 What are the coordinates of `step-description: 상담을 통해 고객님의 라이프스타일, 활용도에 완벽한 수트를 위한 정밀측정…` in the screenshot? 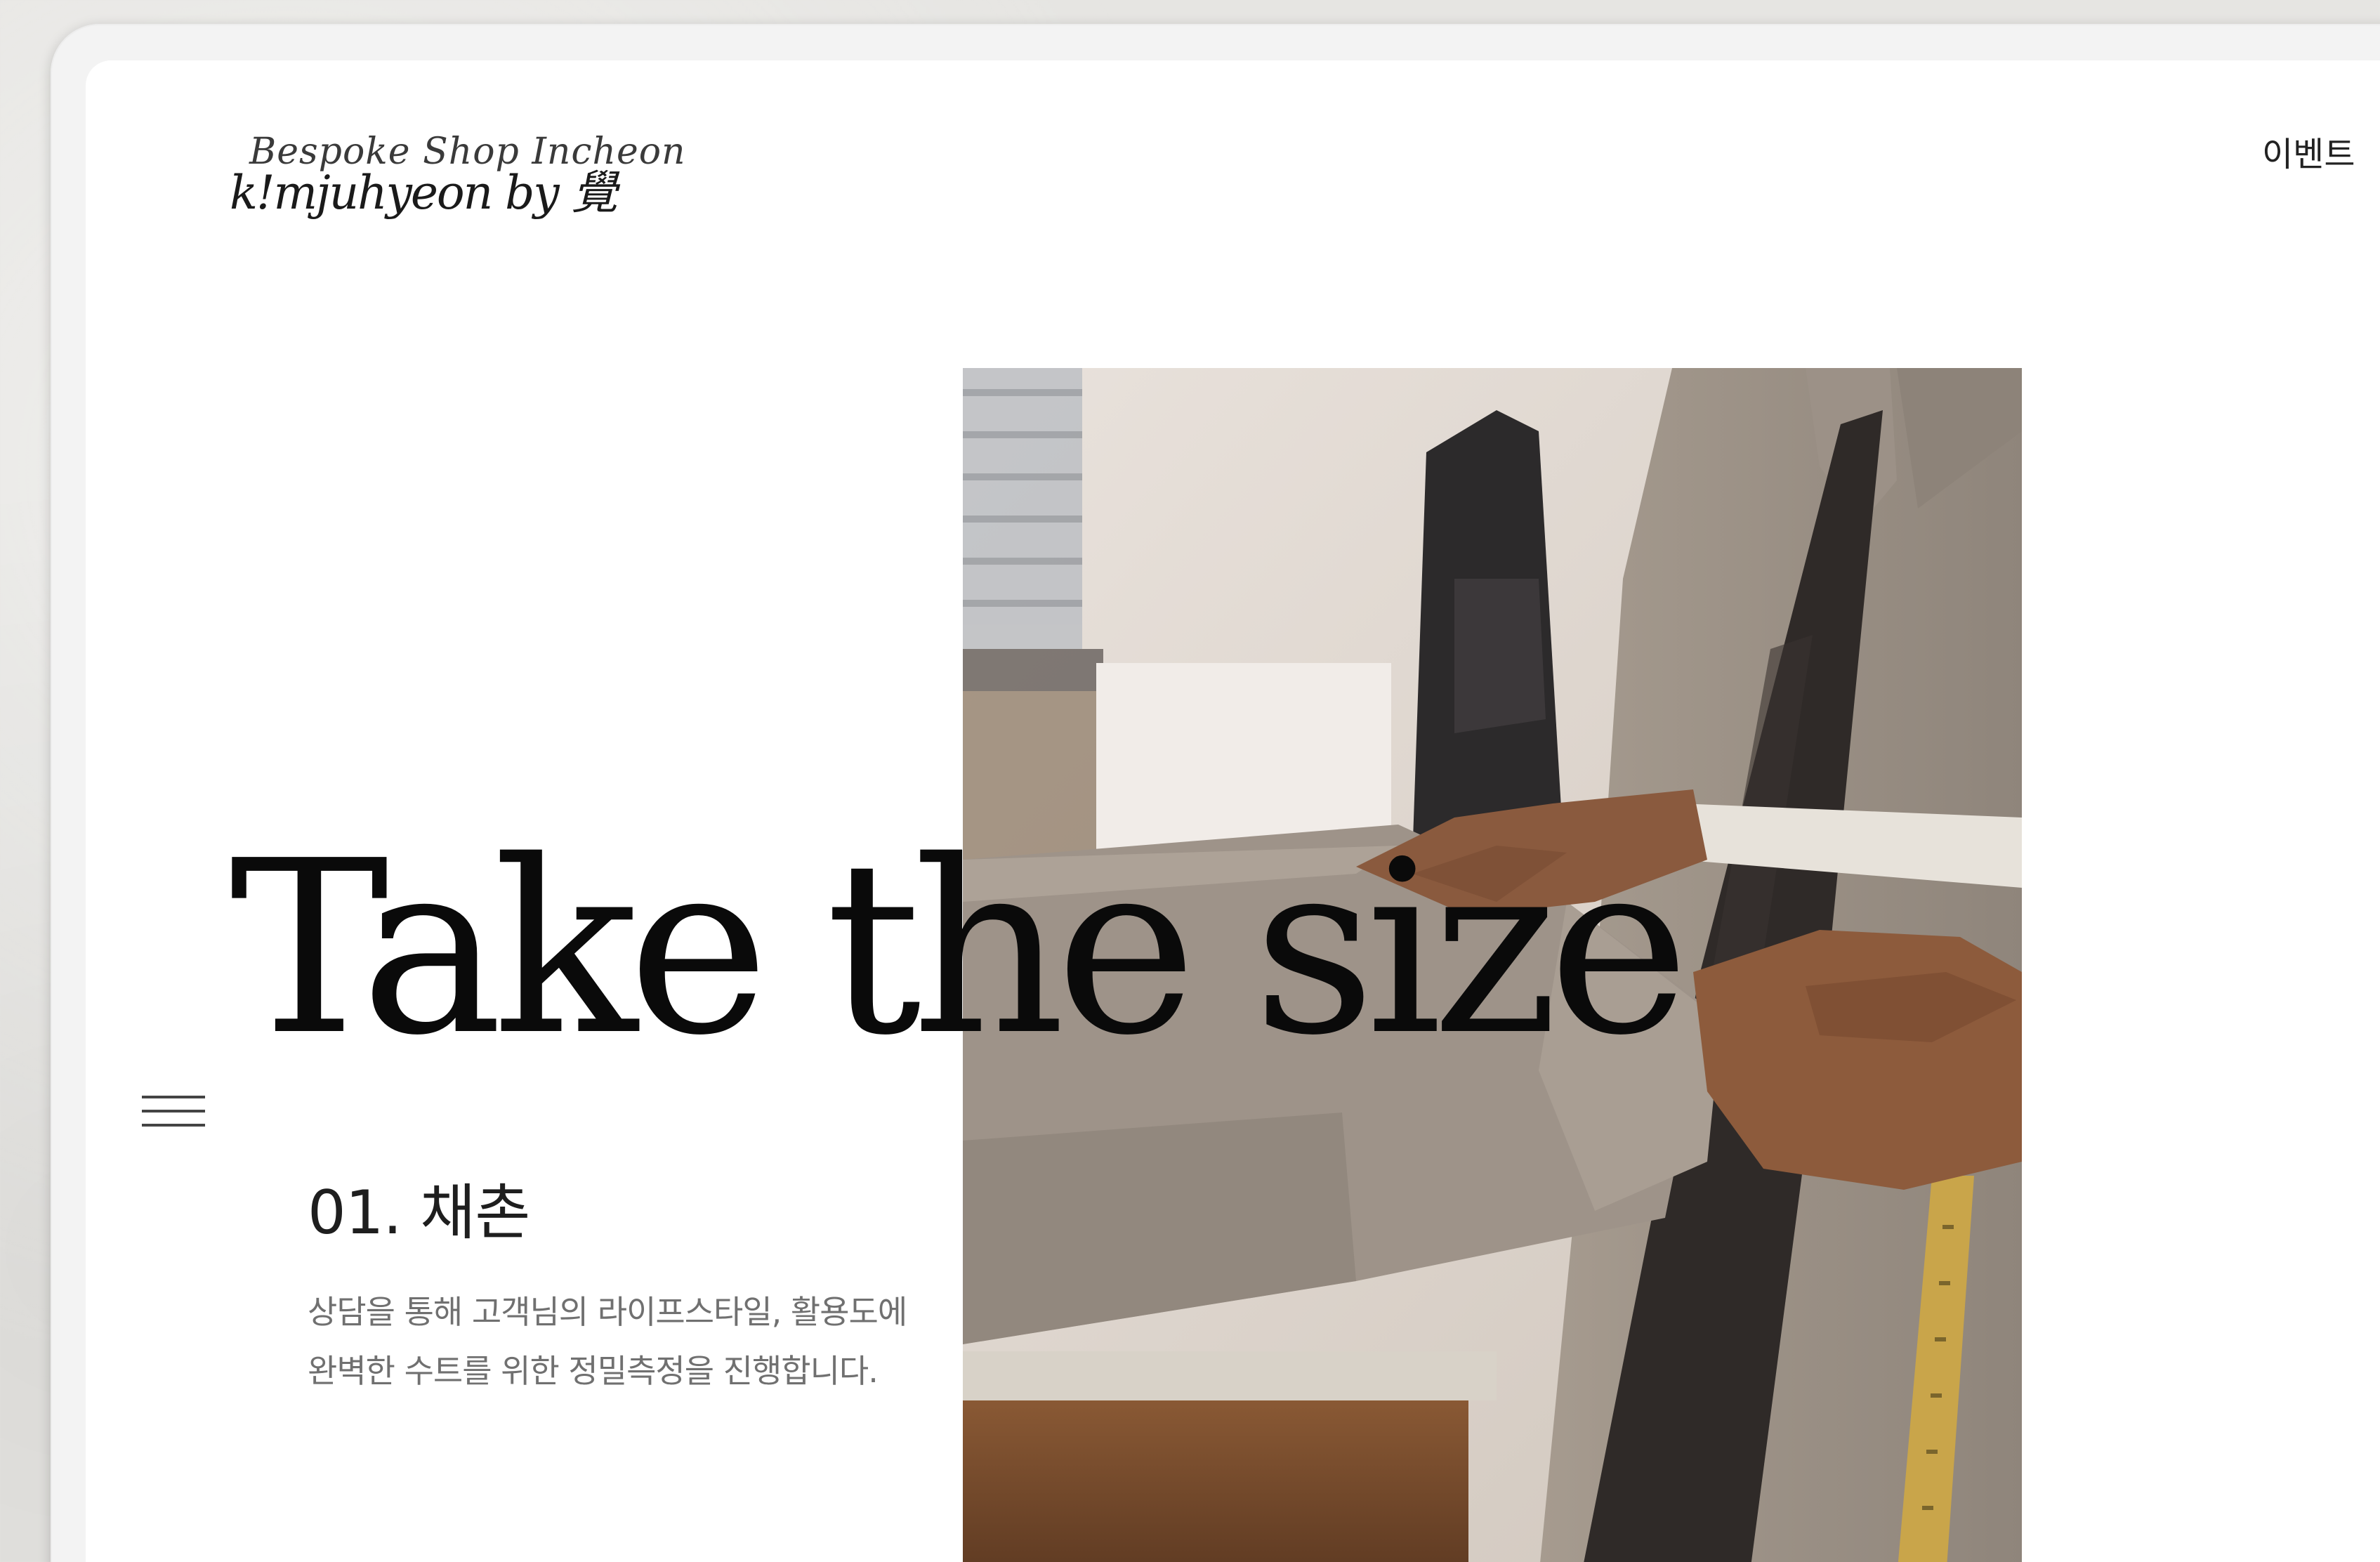 It's located at (666, 1341).